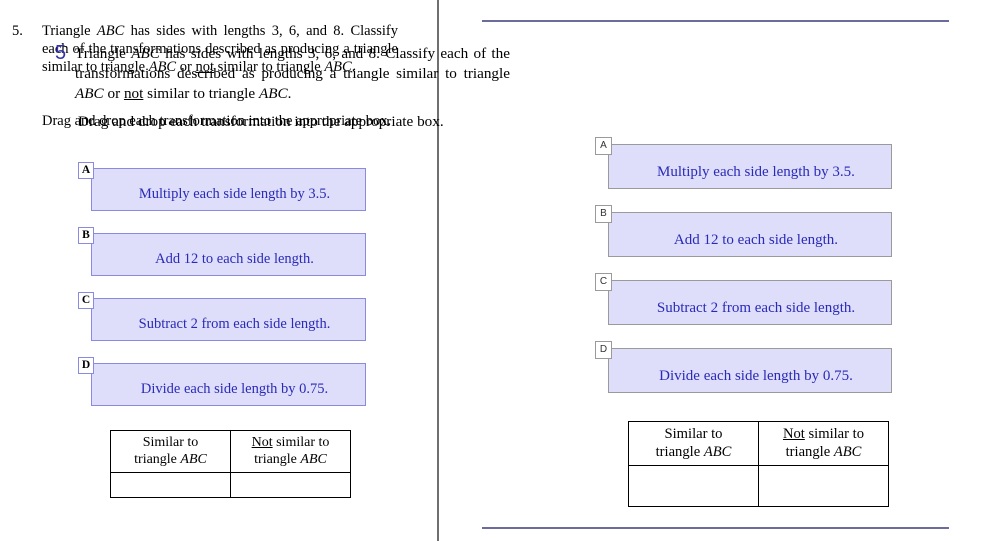  I want to click on left-option-d-label: Divide each side length by 0.75., so click(234, 389).